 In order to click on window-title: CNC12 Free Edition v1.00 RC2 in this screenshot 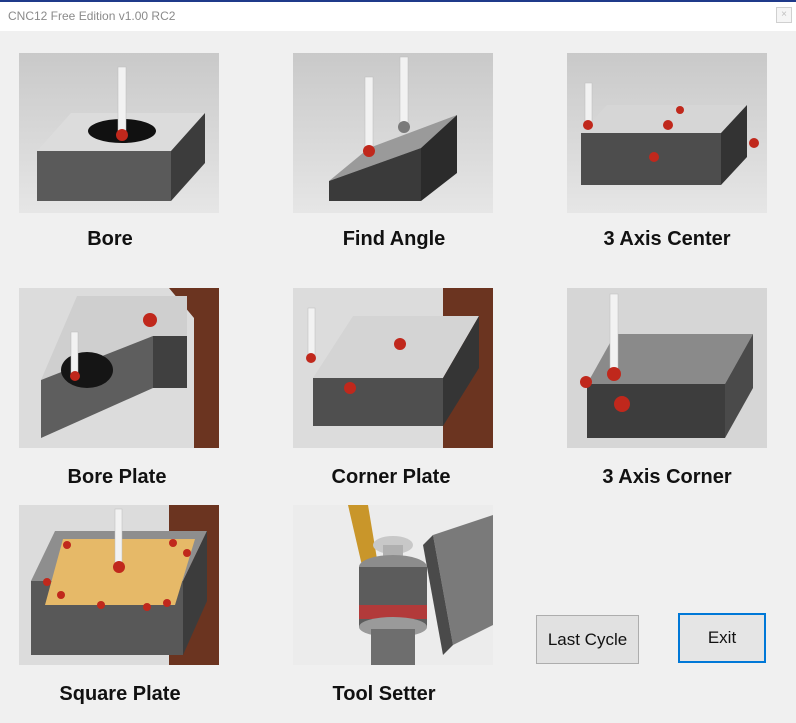, I will do `click(92, 16)`.